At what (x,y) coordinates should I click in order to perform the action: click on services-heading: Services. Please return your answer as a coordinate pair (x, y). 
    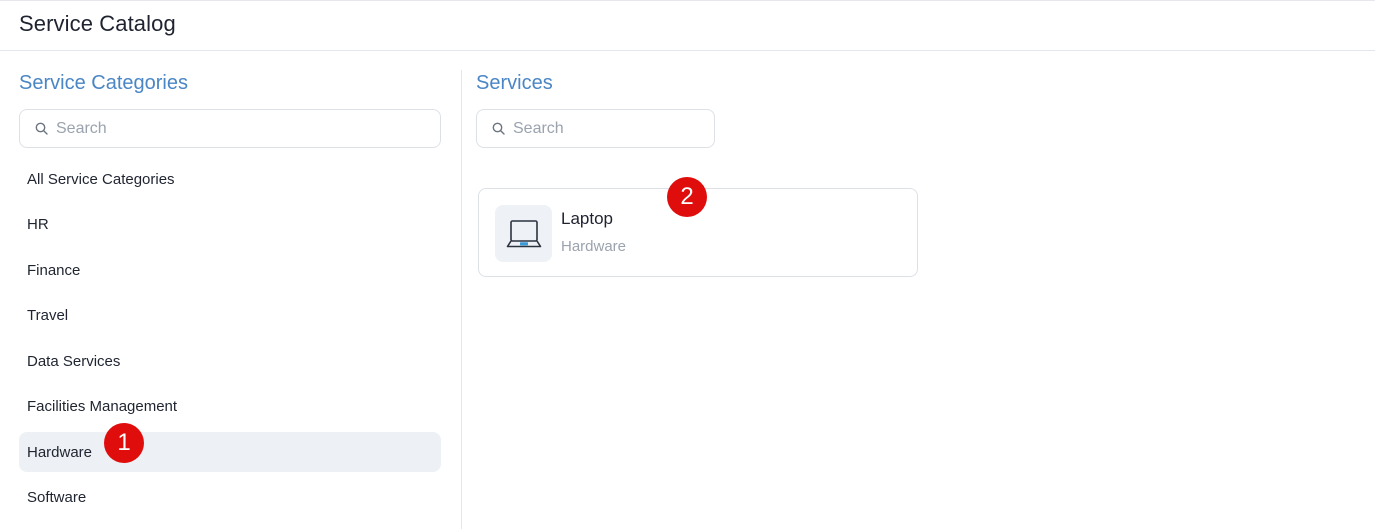
    Looking at the image, I should click on (514, 83).